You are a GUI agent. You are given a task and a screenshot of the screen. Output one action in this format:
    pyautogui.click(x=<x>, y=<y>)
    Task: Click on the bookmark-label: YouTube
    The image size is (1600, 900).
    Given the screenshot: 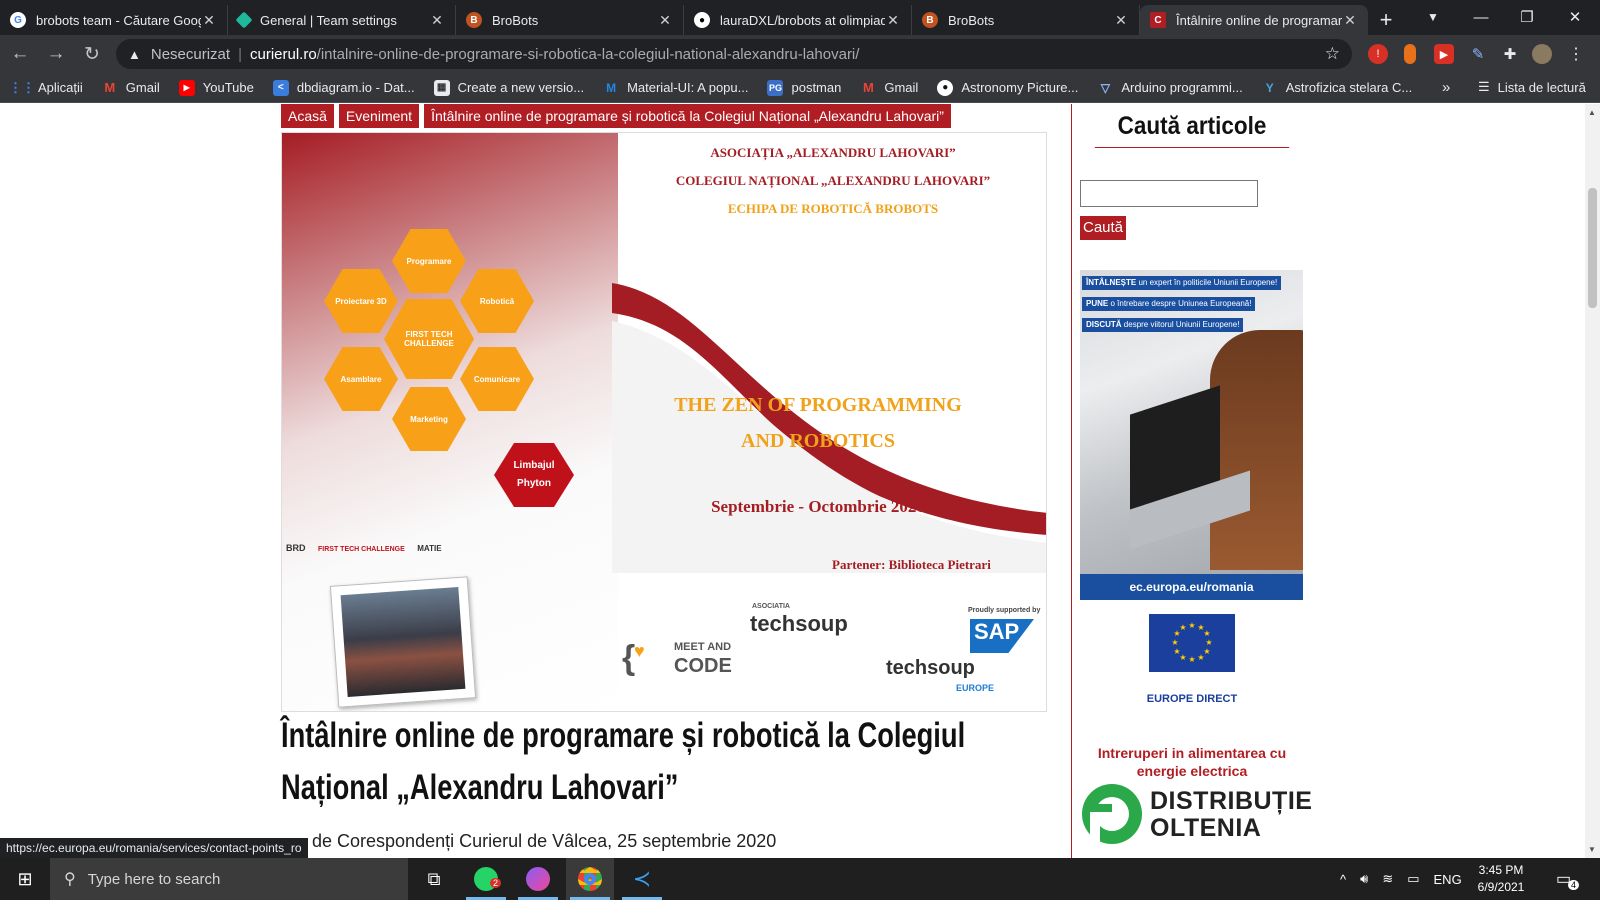 What is the action you would take?
    pyautogui.click(x=228, y=87)
    